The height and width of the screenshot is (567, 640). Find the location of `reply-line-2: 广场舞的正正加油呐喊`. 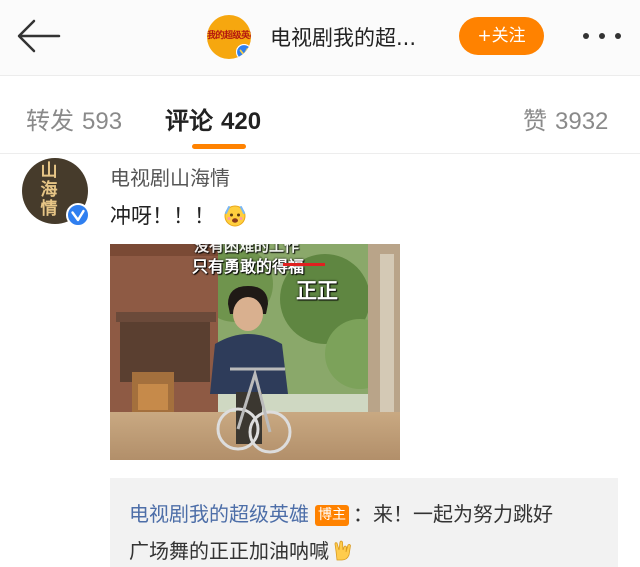

reply-line-2: 广场舞的正正加油呐喊 is located at coordinates (241, 549).